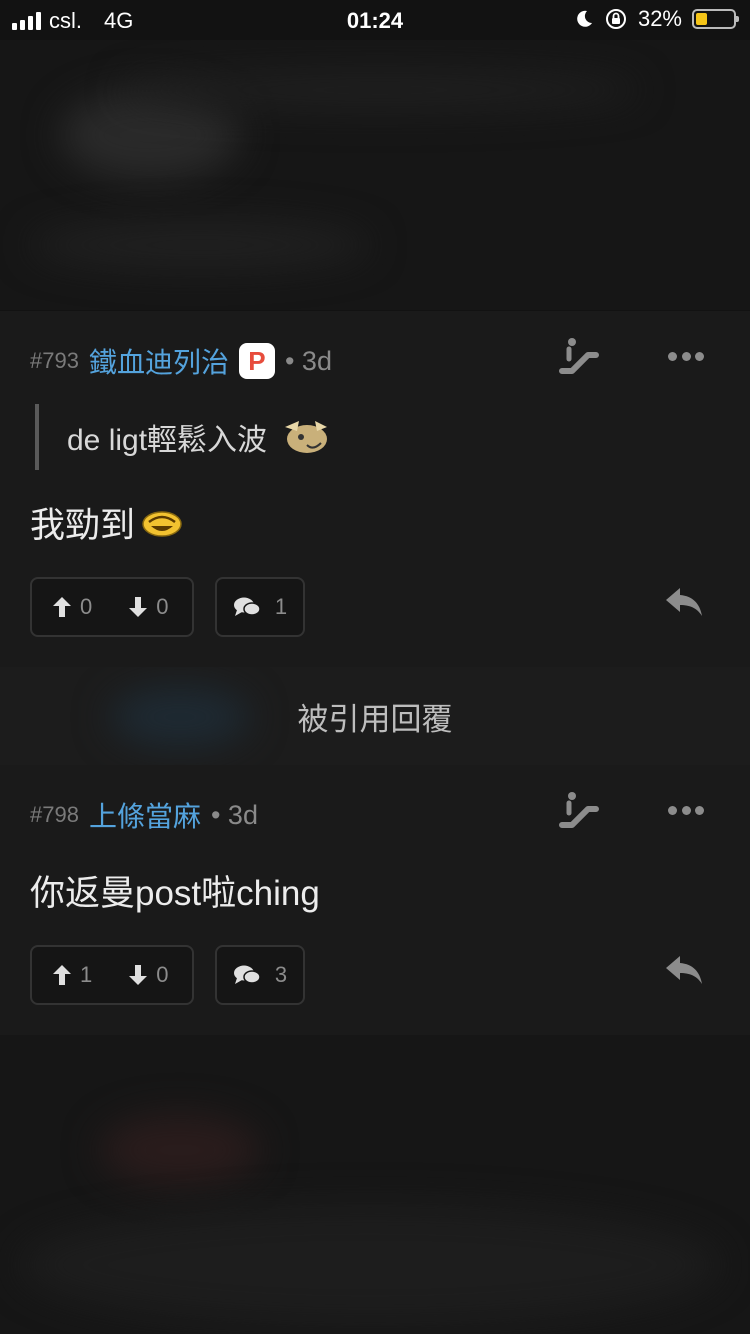 The image size is (750, 1334). What do you see at coordinates (306, 437) in the screenshot?
I see `emoji-sticker-icon` at bounding box center [306, 437].